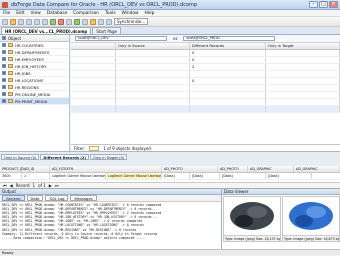  Describe the element at coordinates (46, 30) in the screenshot. I see `tab-comparison: HR (ORCL_DEV vs...CL_PROD).dcomp` at that location.